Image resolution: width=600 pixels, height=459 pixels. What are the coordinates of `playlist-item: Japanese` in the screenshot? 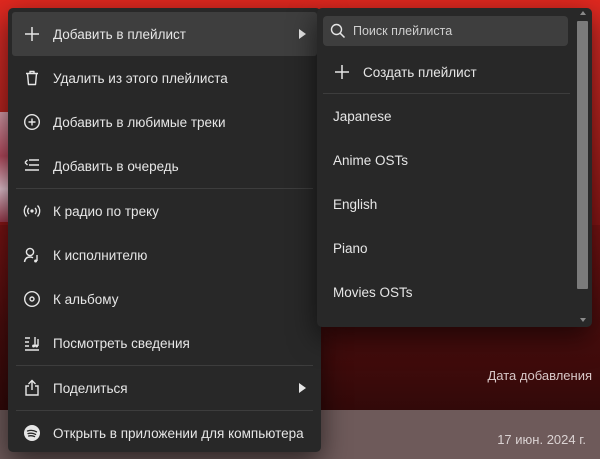 It's located at (445, 116).